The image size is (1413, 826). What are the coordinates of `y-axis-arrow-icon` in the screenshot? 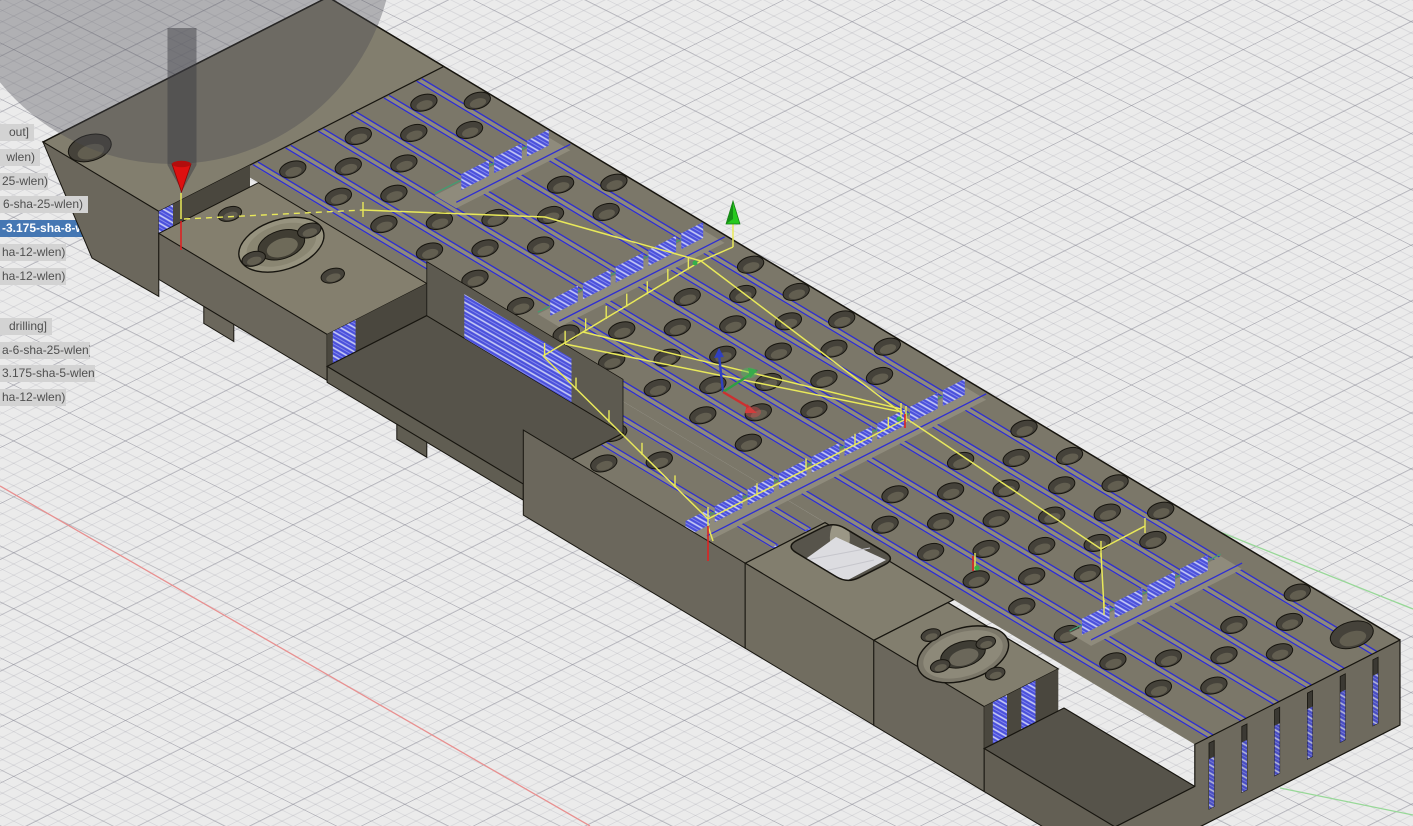 It's located at (733, 212).